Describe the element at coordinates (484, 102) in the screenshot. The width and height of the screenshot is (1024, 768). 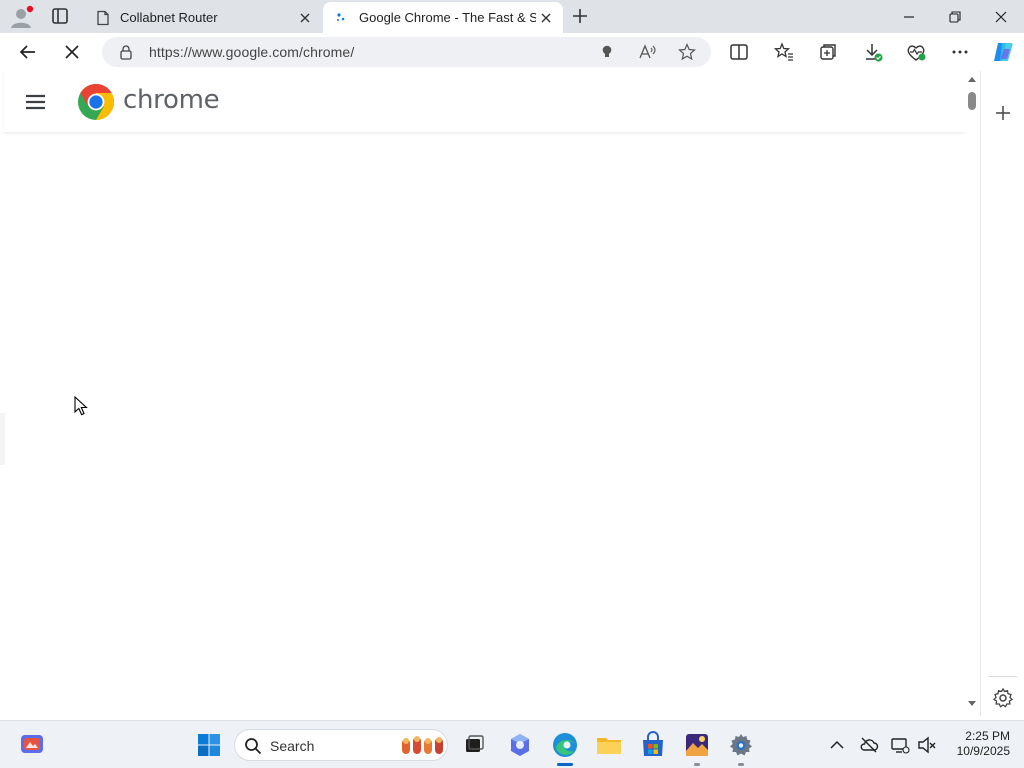
I see `site-header: chrome` at that location.